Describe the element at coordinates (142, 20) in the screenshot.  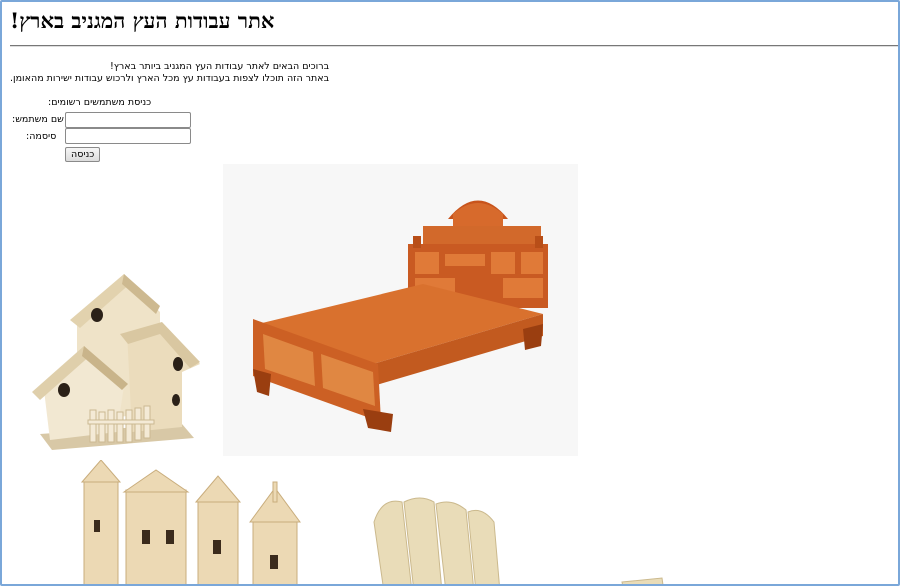
I see `page-title: אתר עבודות העץ המגניב בארץ!` at that location.